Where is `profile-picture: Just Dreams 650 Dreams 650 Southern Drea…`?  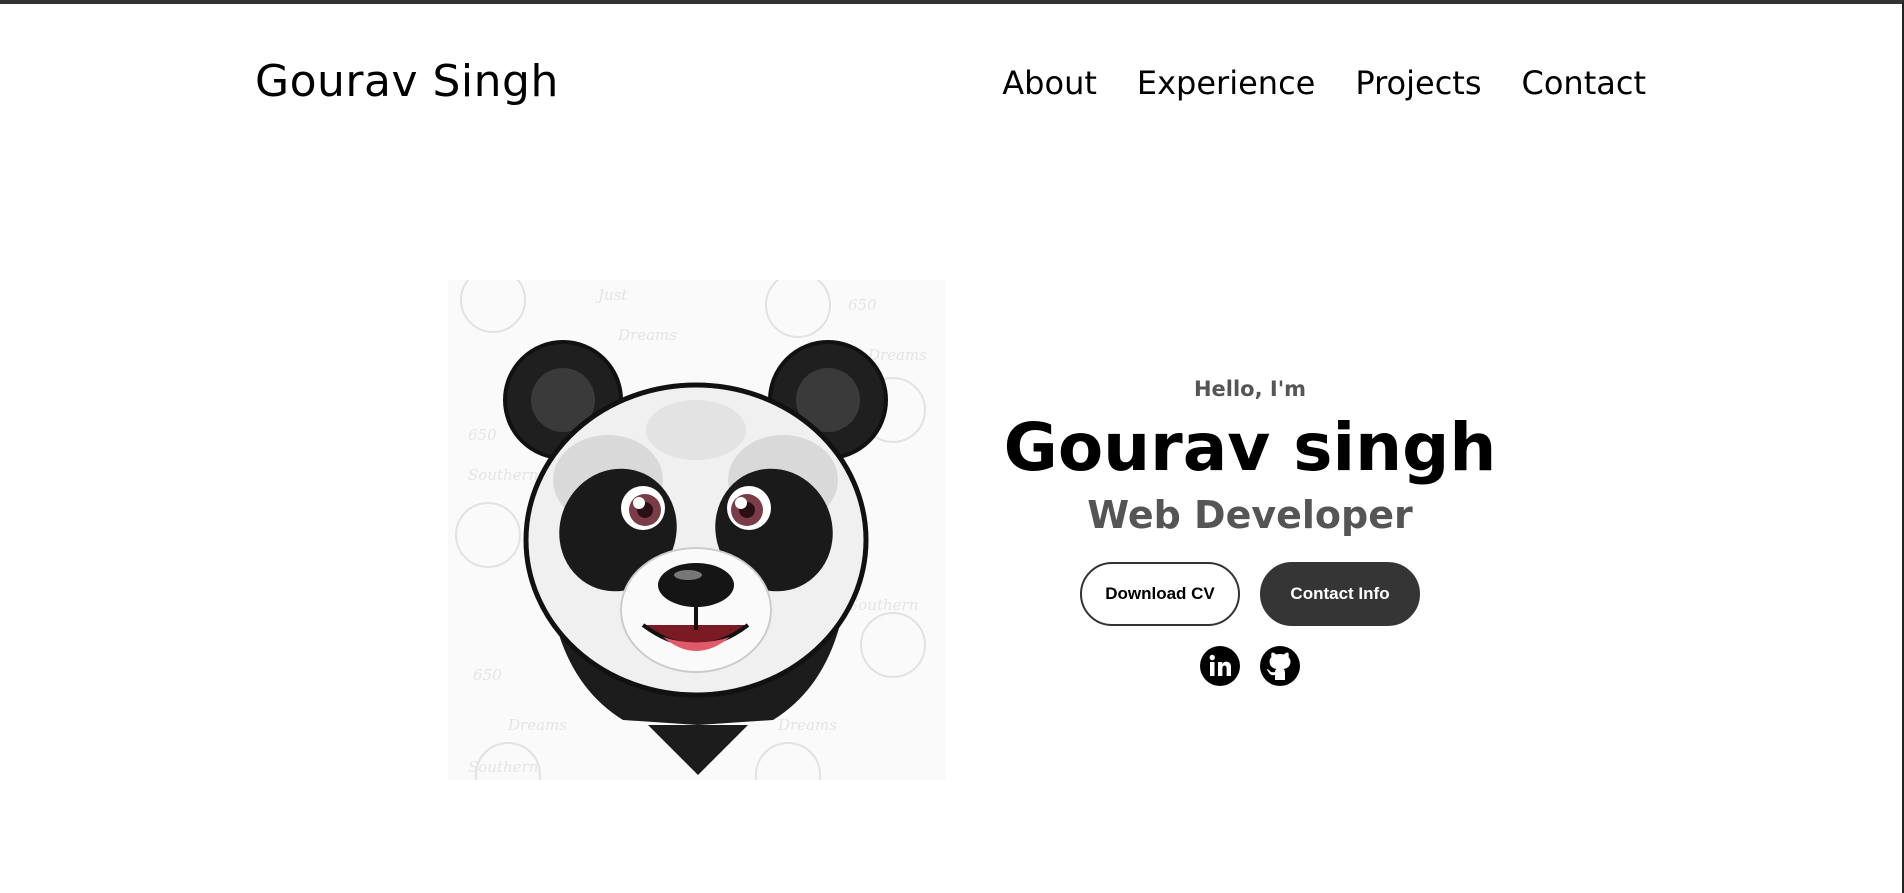
profile-picture: Just Dreams 650 Dreams 650 Southern Drea… is located at coordinates (697, 530).